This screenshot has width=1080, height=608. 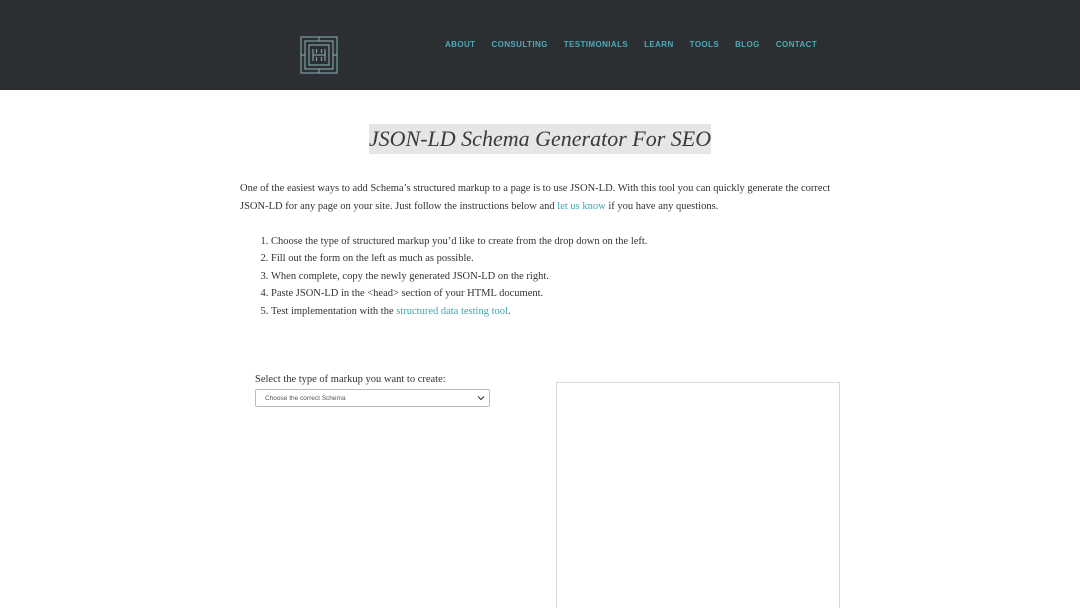 What do you see at coordinates (659, 45) in the screenshot?
I see `nav-learn: LEARN` at bounding box center [659, 45].